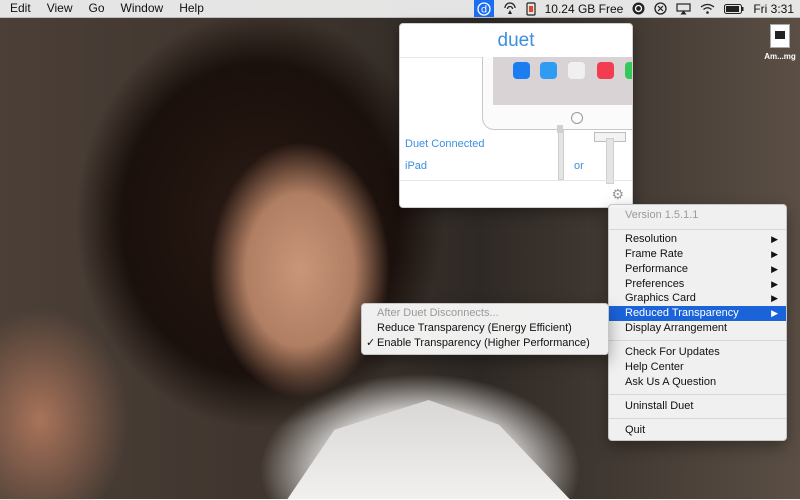  What do you see at coordinates (577, 118) in the screenshot?
I see `ipad-home-button` at bounding box center [577, 118].